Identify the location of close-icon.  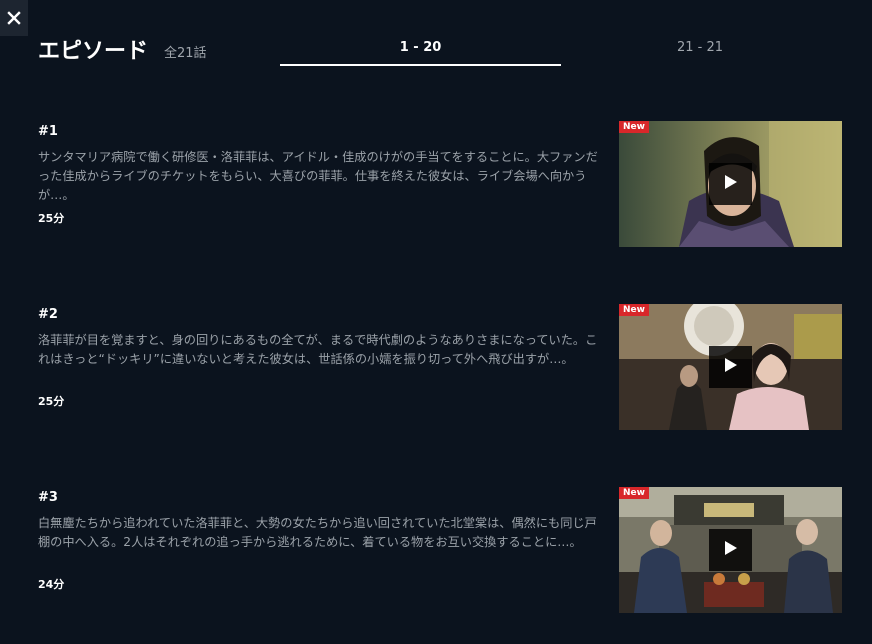
(14, 18).